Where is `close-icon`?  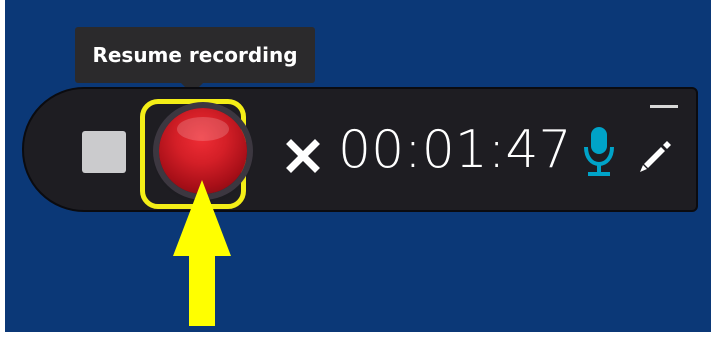
close-icon is located at coordinates (303, 156).